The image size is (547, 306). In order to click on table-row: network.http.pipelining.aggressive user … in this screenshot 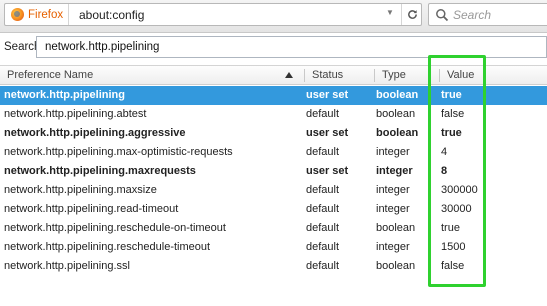, I will do `click(273, 133)`.